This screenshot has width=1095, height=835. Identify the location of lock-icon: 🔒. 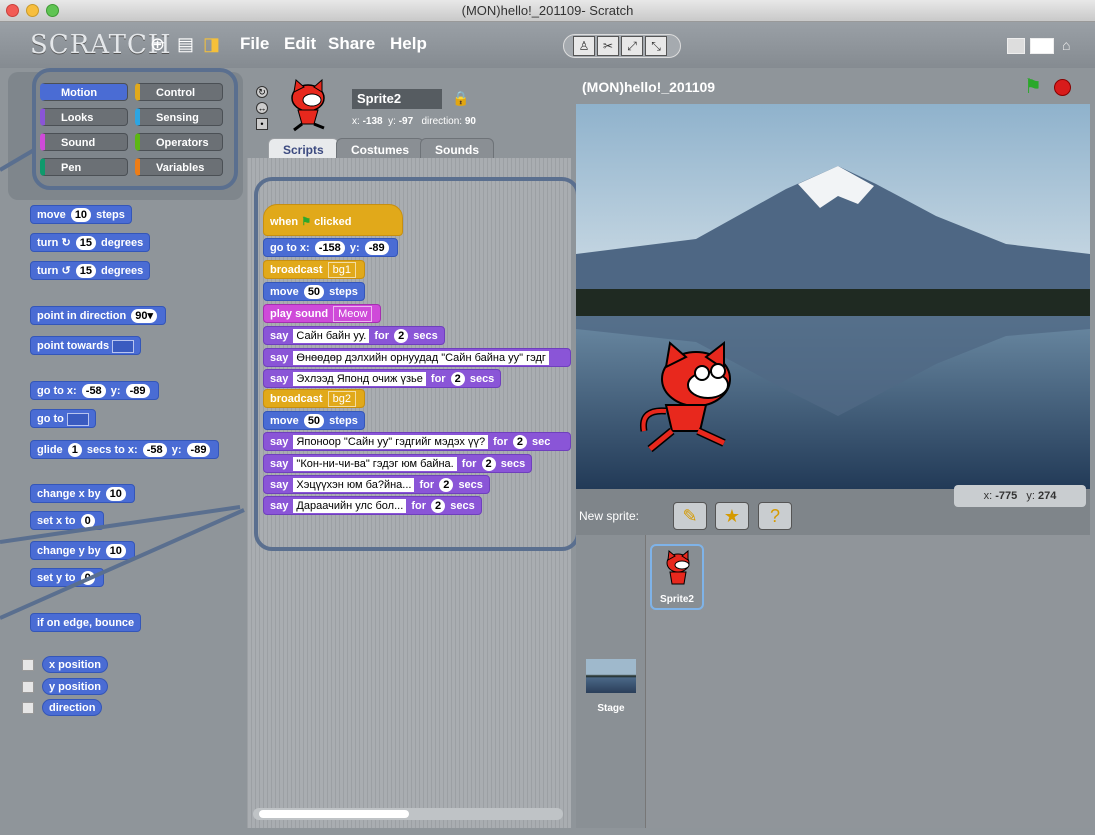
(460, 98).